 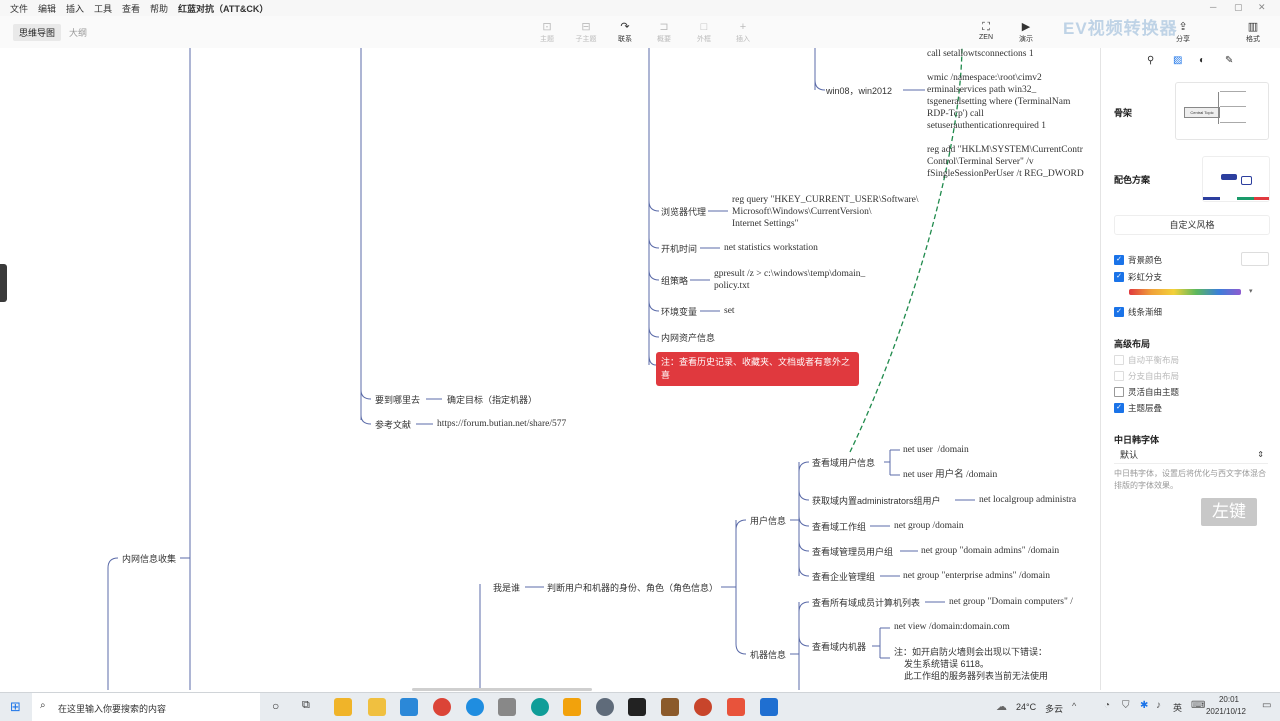 I want to click on clock-date: 2021/10/12, so click(x=1226, y=711).